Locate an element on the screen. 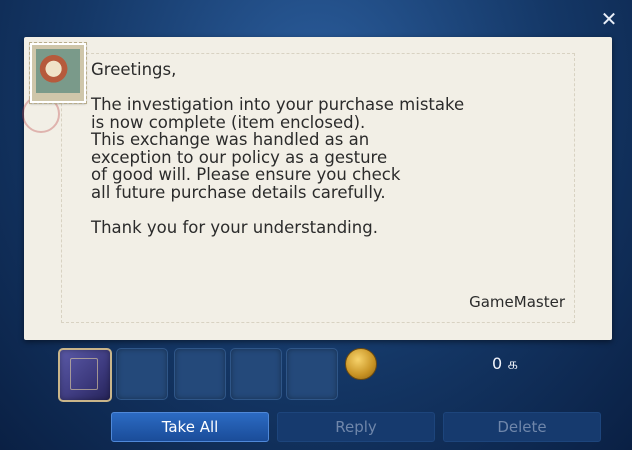 The width and height of the screenshot is (632, 450). stamp-art is located at coordinates (58, 71).